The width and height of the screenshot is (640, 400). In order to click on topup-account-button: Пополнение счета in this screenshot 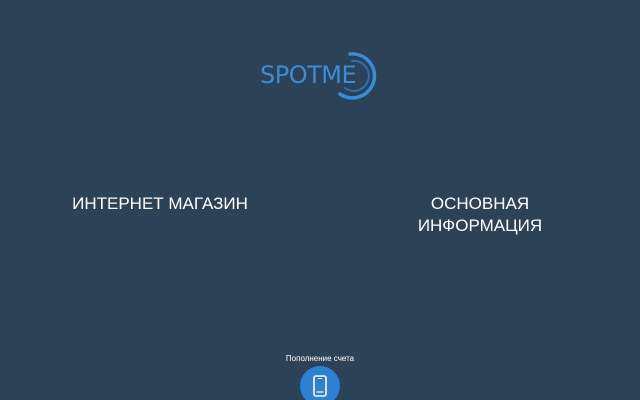, I will do `click(320, 377)`.